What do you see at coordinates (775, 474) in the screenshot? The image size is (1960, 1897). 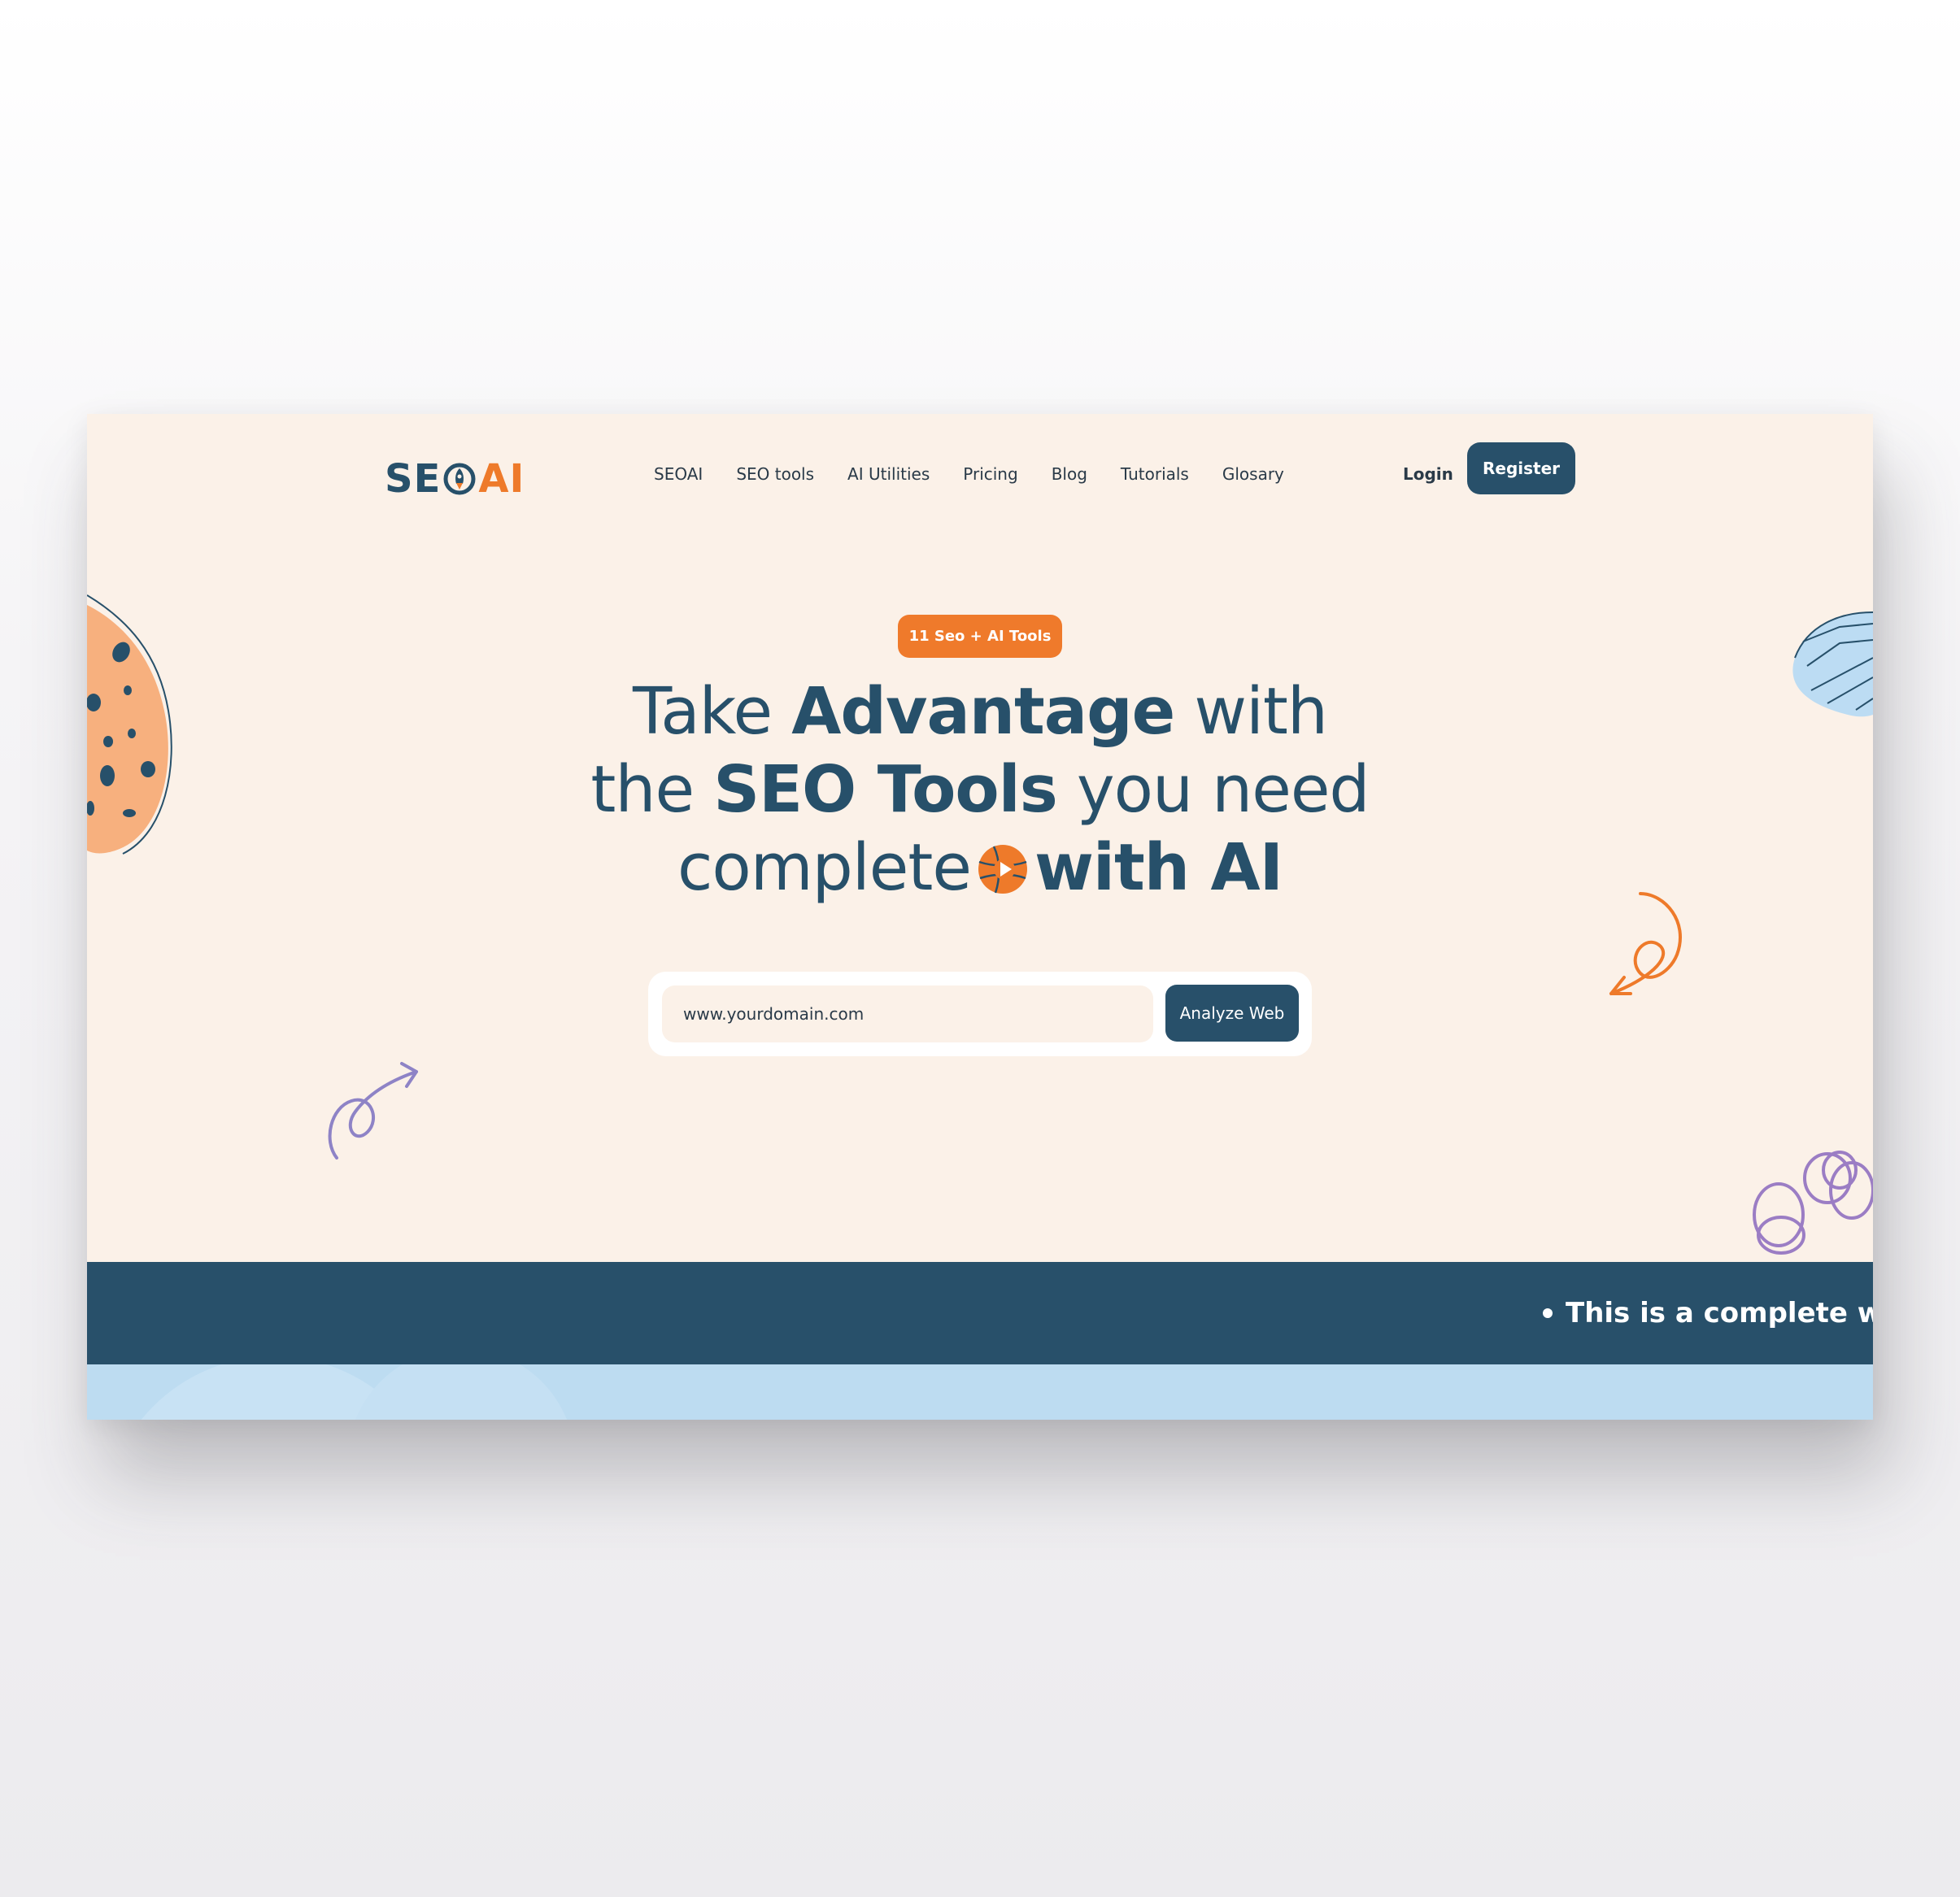 I see `nav-item-seo-tools: SEO tools` at bounding box center [775, 474].